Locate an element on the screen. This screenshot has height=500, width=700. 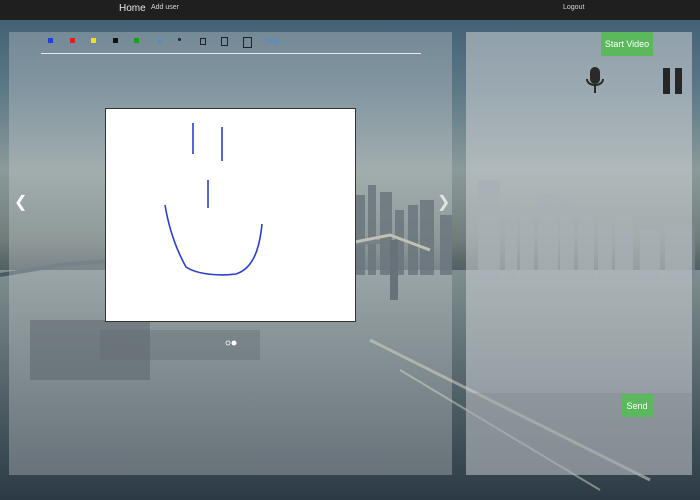
nav-home-link: Home is located at coordinates (132, 8).